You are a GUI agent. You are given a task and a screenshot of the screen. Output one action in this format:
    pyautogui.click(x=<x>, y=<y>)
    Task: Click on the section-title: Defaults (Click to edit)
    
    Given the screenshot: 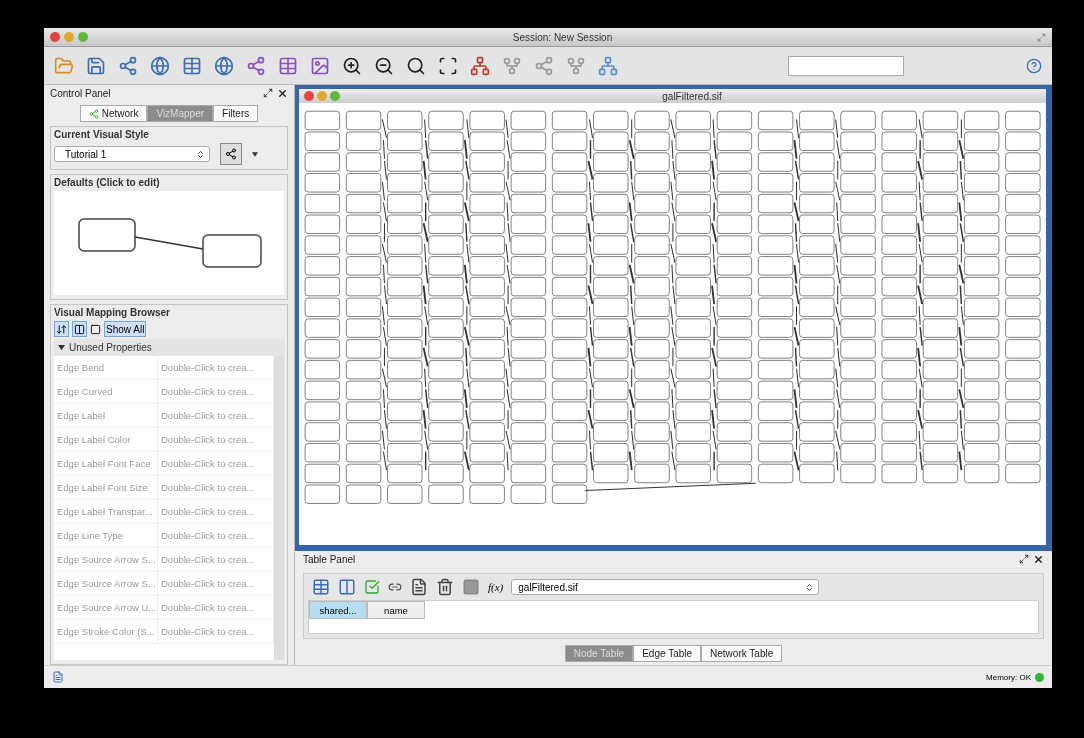 What is the action you would take?
    pyautogui.click(x=107, y=182)
    